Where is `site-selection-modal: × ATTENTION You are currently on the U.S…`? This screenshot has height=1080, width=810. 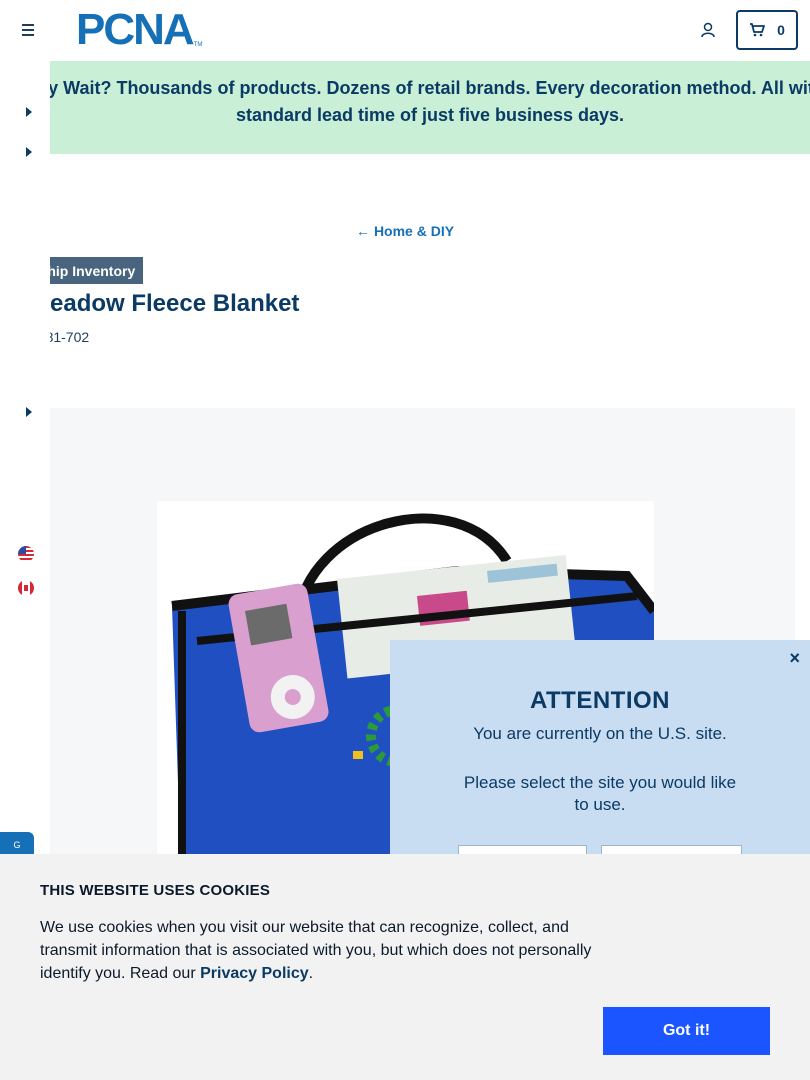 site-selection-modal: × ATTENTION You are currently on the U.S… is located at coordinates (600, 760).